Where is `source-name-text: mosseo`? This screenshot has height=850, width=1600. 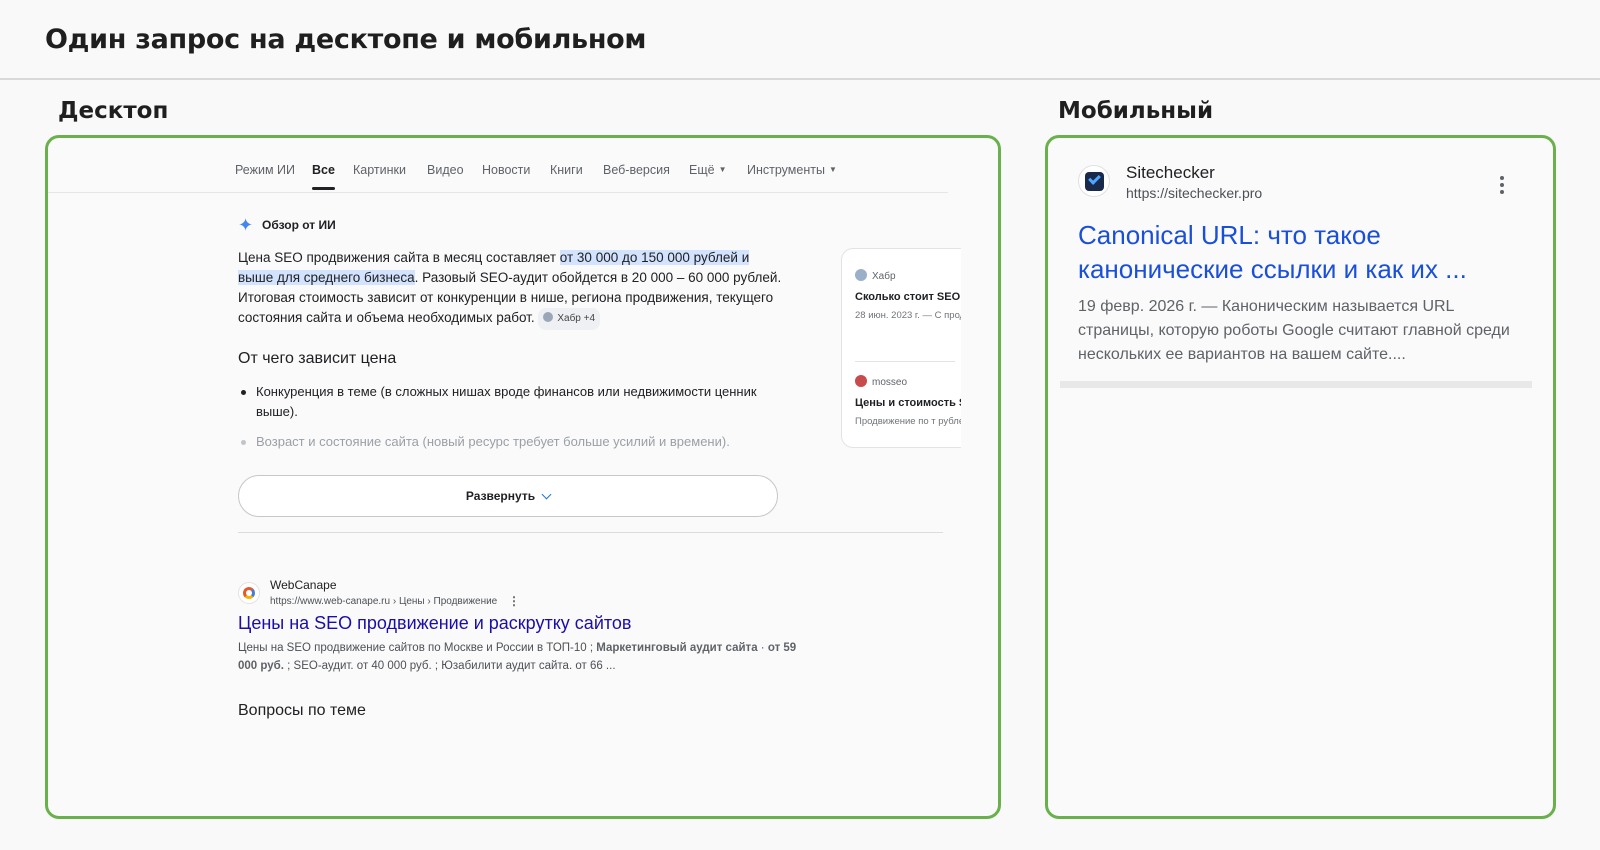
source-name-text: mosseo is located at coordinates (890, 382).